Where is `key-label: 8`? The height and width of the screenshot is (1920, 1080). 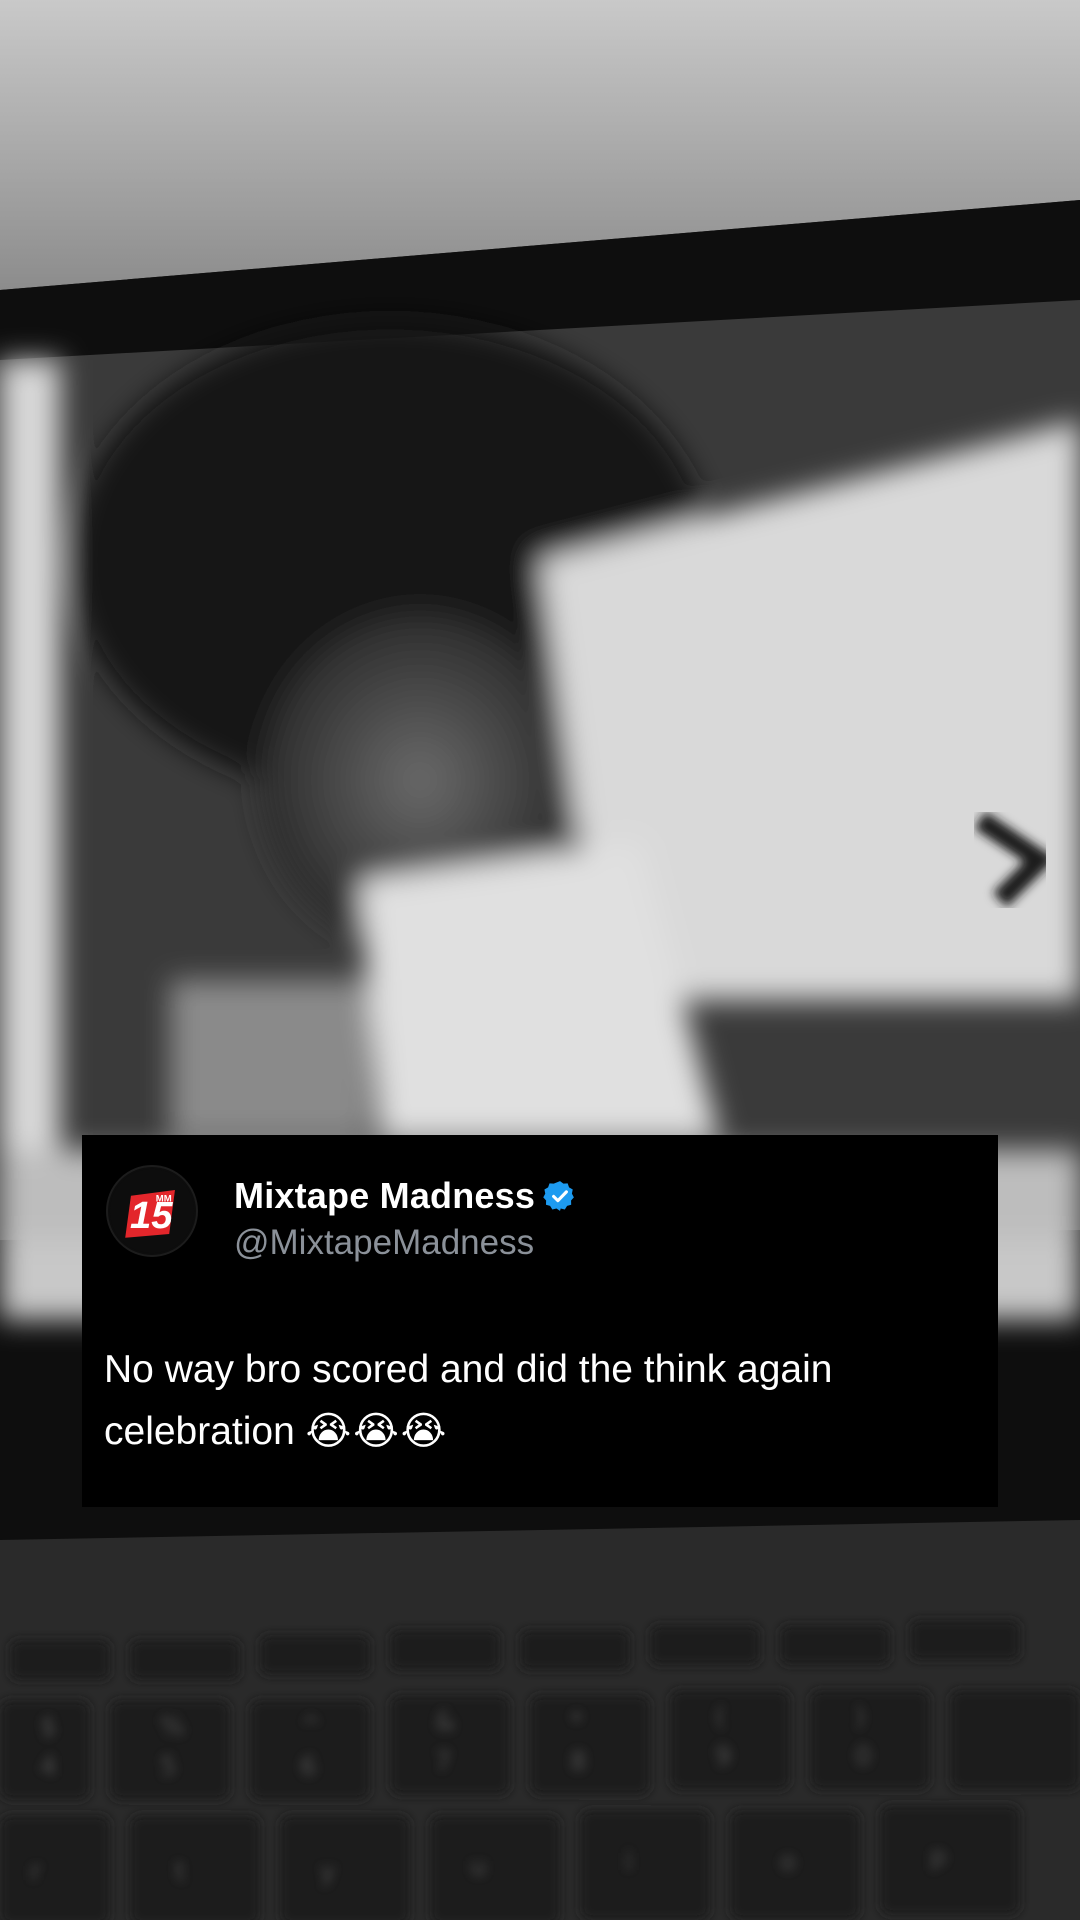
key-label: 8 is located at coordinates (578, 1762).